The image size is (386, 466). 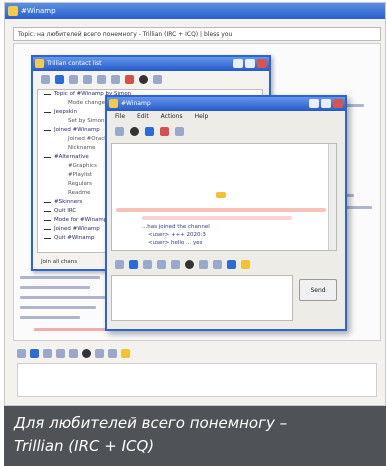 I want to click on settings-icon, so click(x=179, y=131).